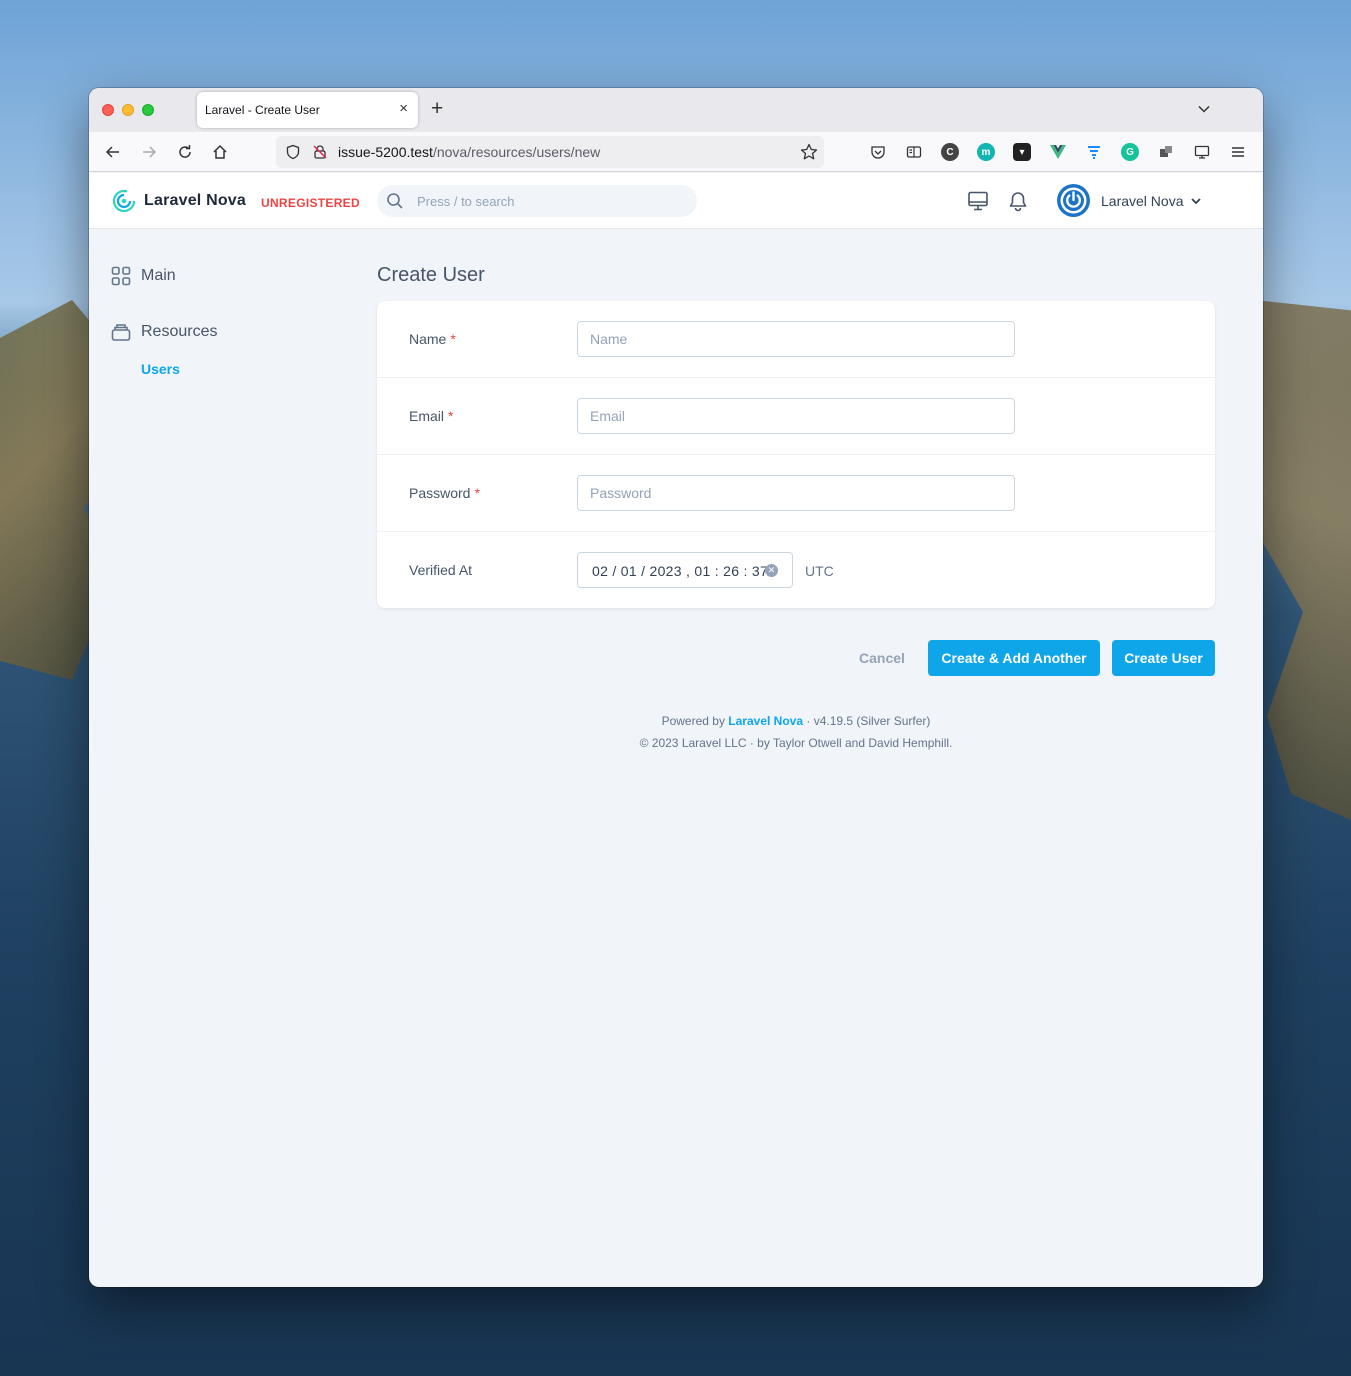  I want to click on brand-name: Laravel Nova, so click(195, 200).